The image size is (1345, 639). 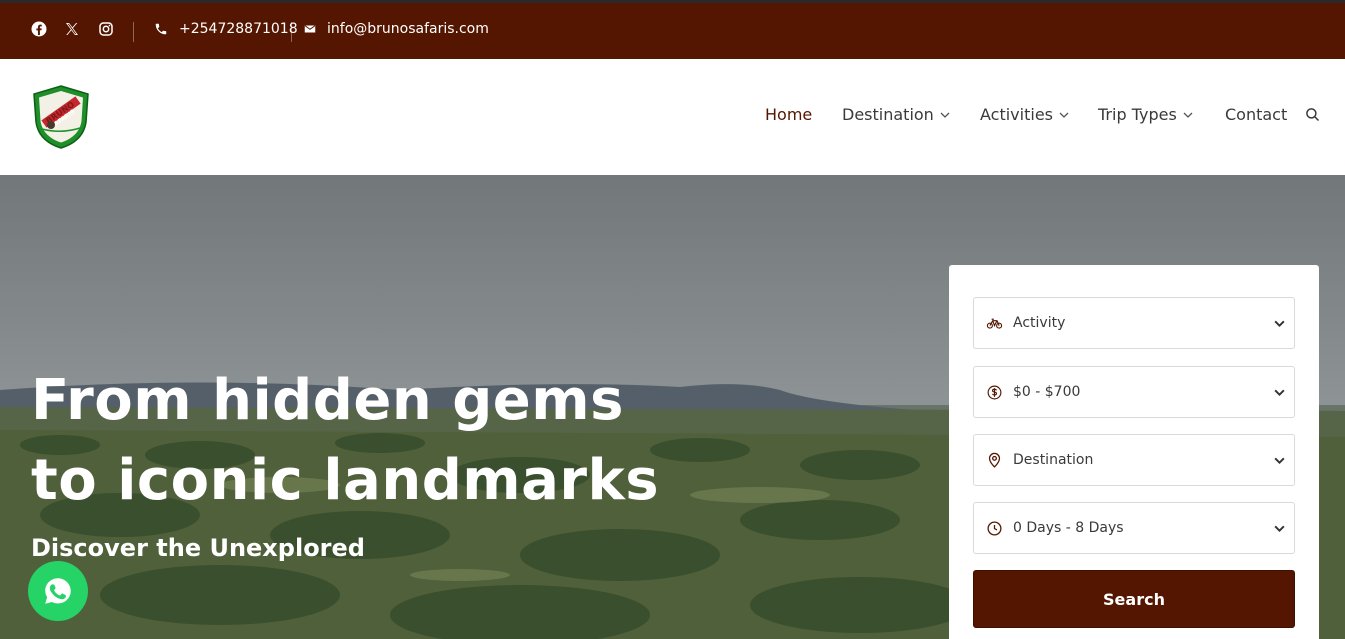 What do you see at coordinates (1053, 460) in the screenshot?
I see `destination-select-value: Destination` at bounding box center [1053, 460].